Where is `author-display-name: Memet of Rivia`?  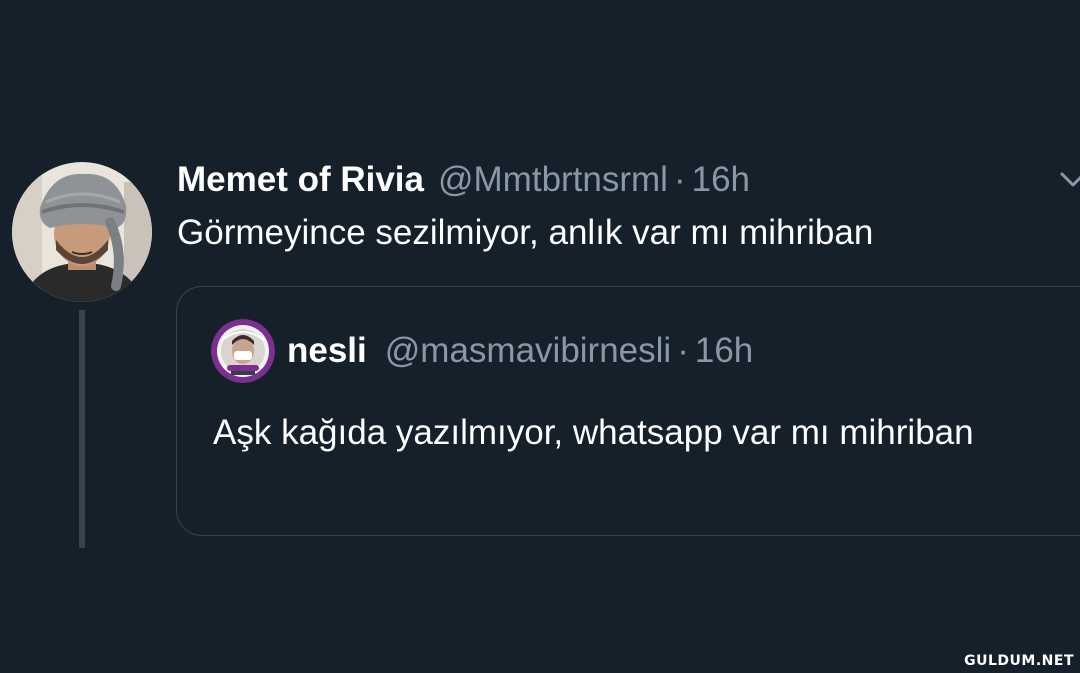 author-display-name: Memet of Rivia is located at coordinates (300, 180).